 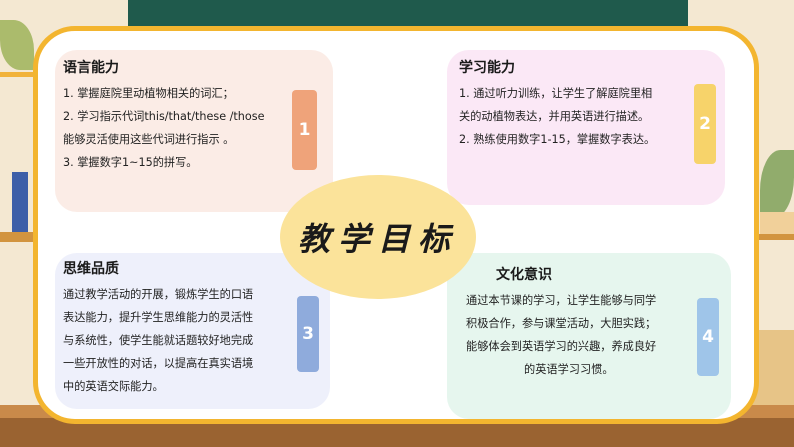 What do you see at coordinates (524, 275) in the screenshot?
I see `card-4-title: 文化意识` at bounding box center [524, 275].